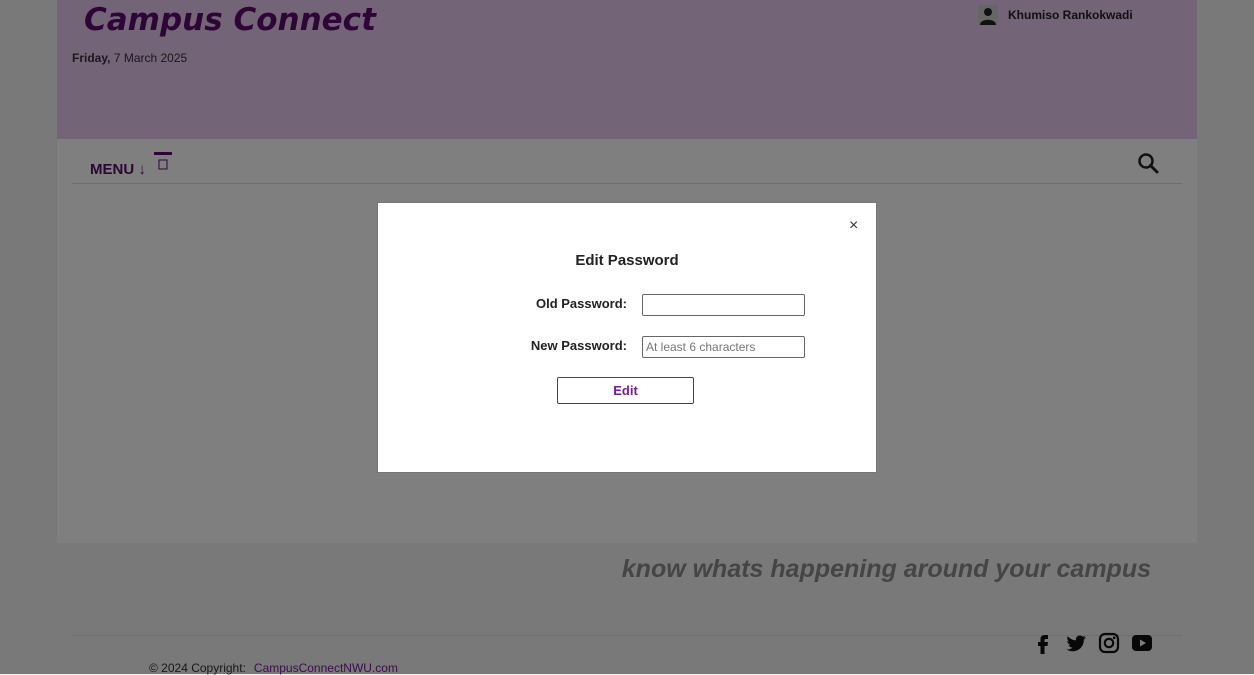 The image size is (1254, 675). Describe the element at coordinates (581, 303) in the screenshot. I see `old-password-label: Old Password:` at that location.